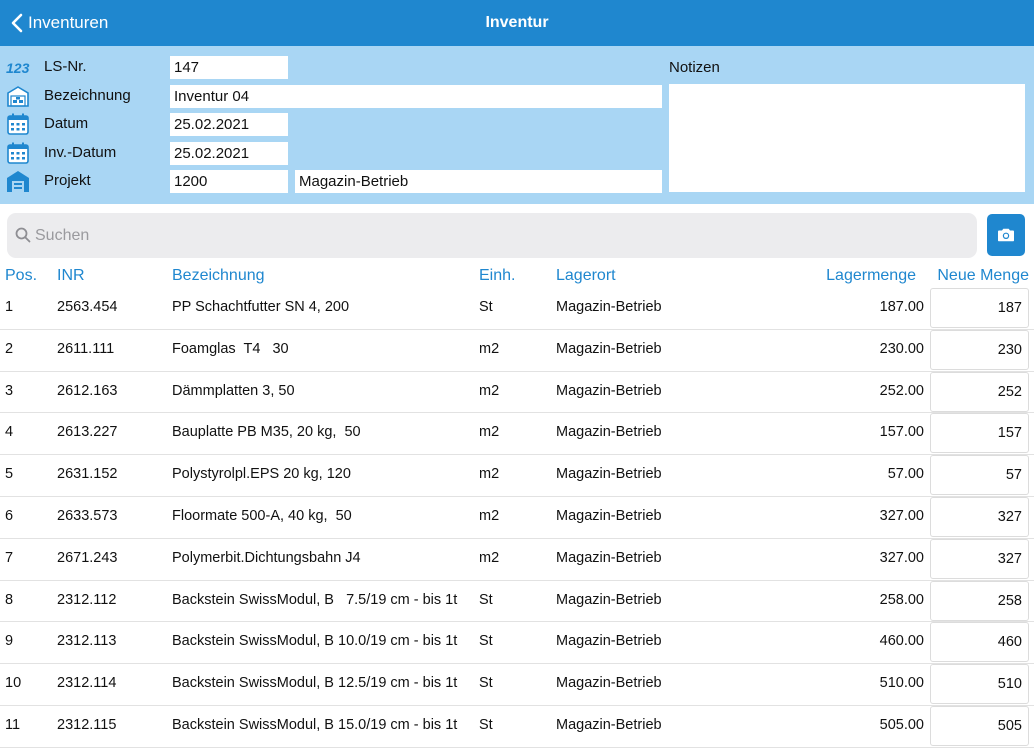 This screenshot has width=1034, height=754. What do you see at coordinates (87, 474) in the screenshot?
I see `cell-inr: 2631.152` at bounding box center [87, 474].